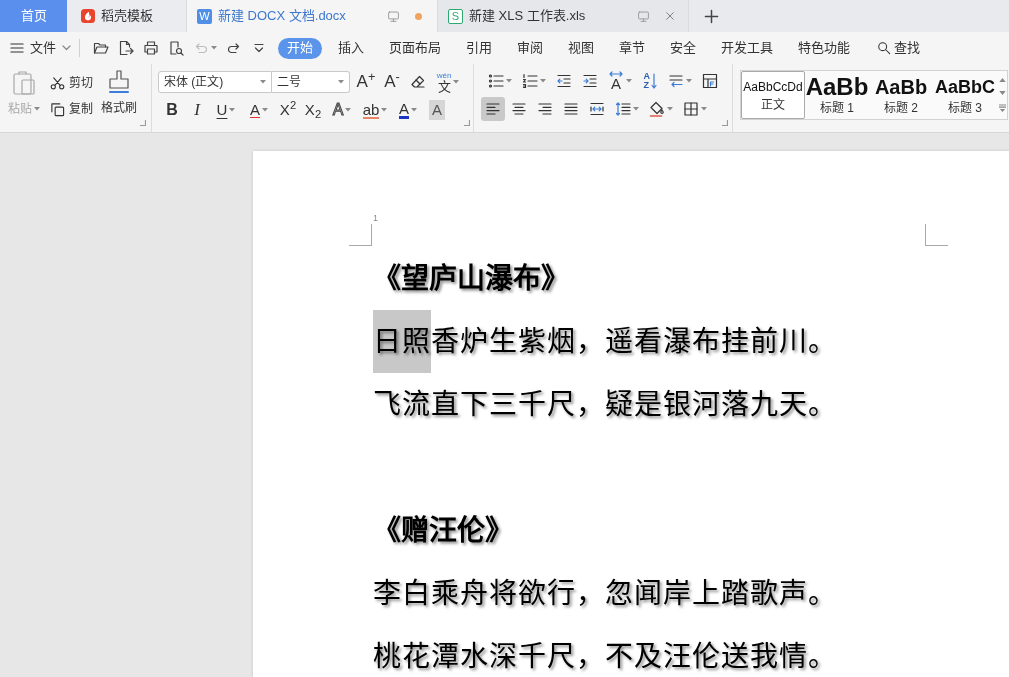 This screenshot has width=1009, height=677. Describe the element at coordinates (351, 48) in the screenshot. I see `ribbon-tab: 插入` at that location.